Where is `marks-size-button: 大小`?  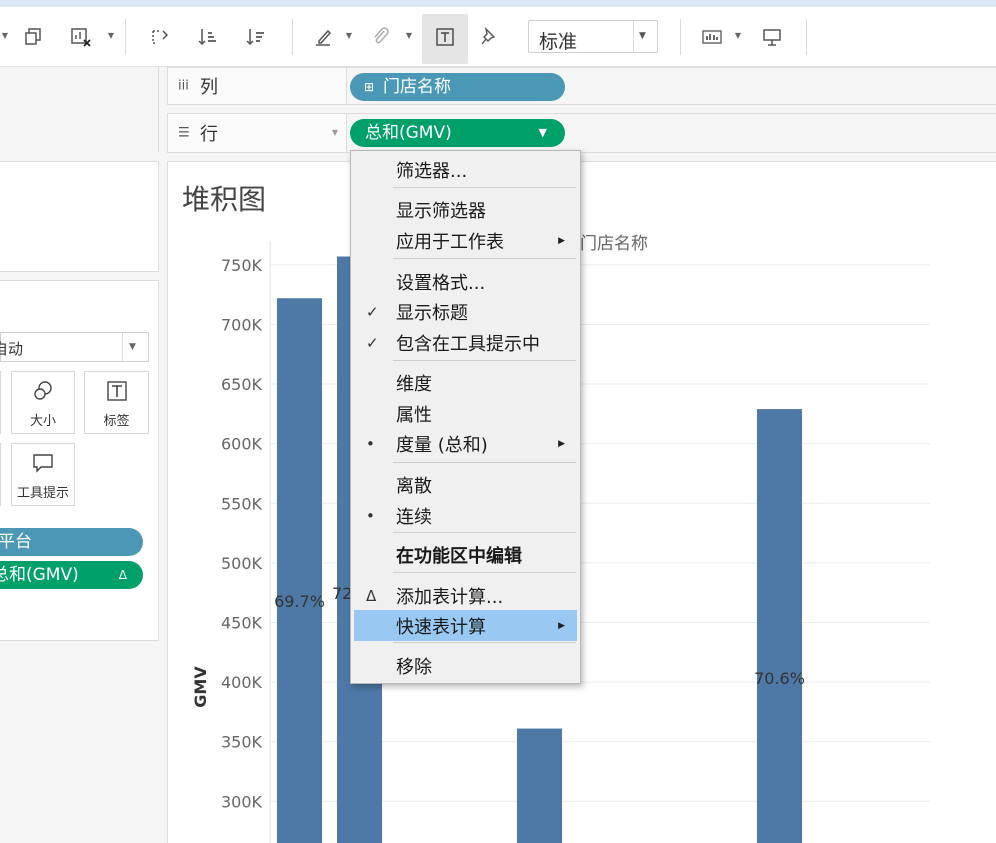 marks-size-button: 大小 is located at coordinates (43, 402).